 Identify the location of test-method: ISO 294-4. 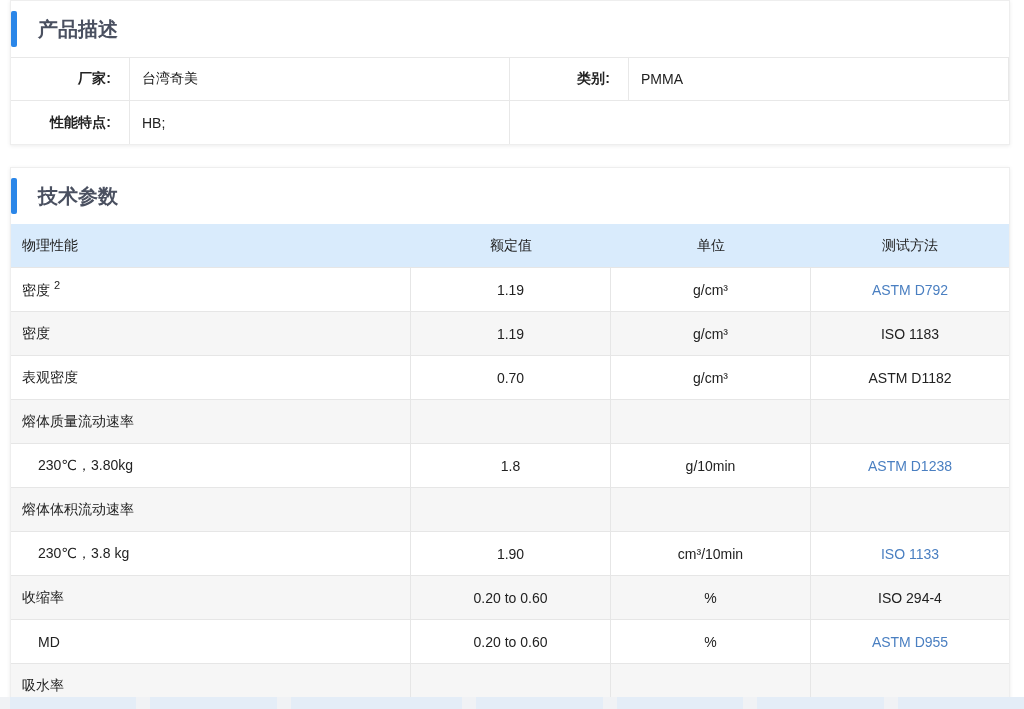
(910, 597).